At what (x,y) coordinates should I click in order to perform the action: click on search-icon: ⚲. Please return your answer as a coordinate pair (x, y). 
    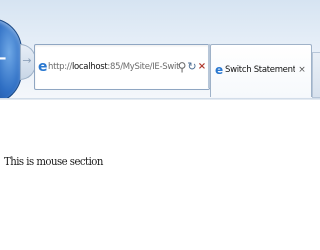
    Looking at the image, I should click on (182, 67).